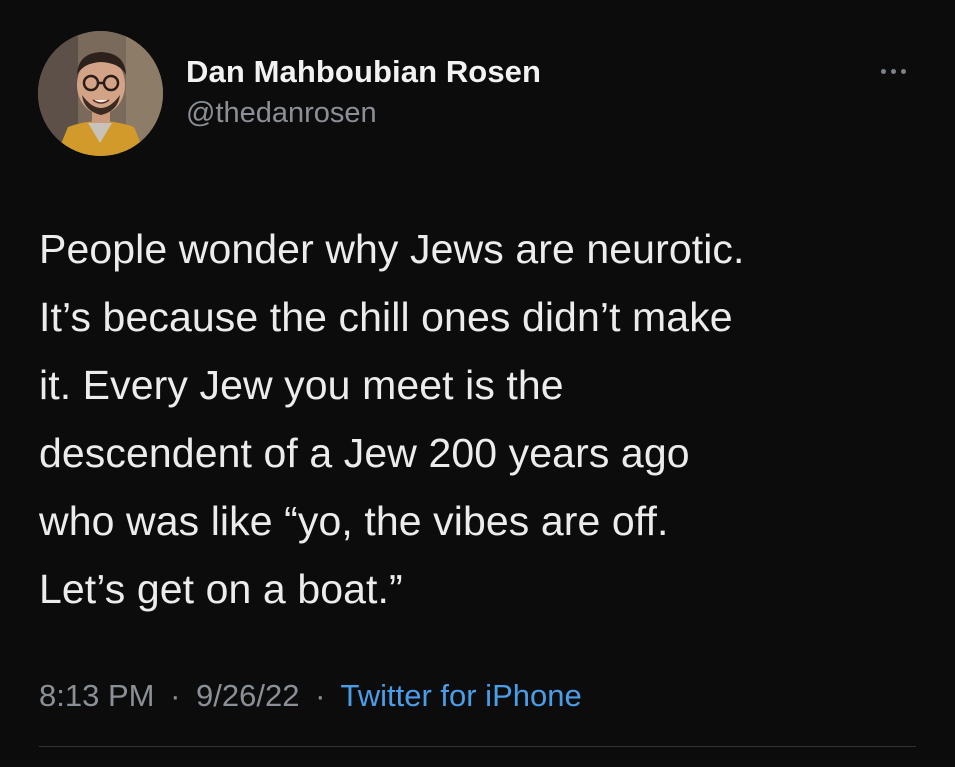  I want to click on more-options-button, so click(893, 71).